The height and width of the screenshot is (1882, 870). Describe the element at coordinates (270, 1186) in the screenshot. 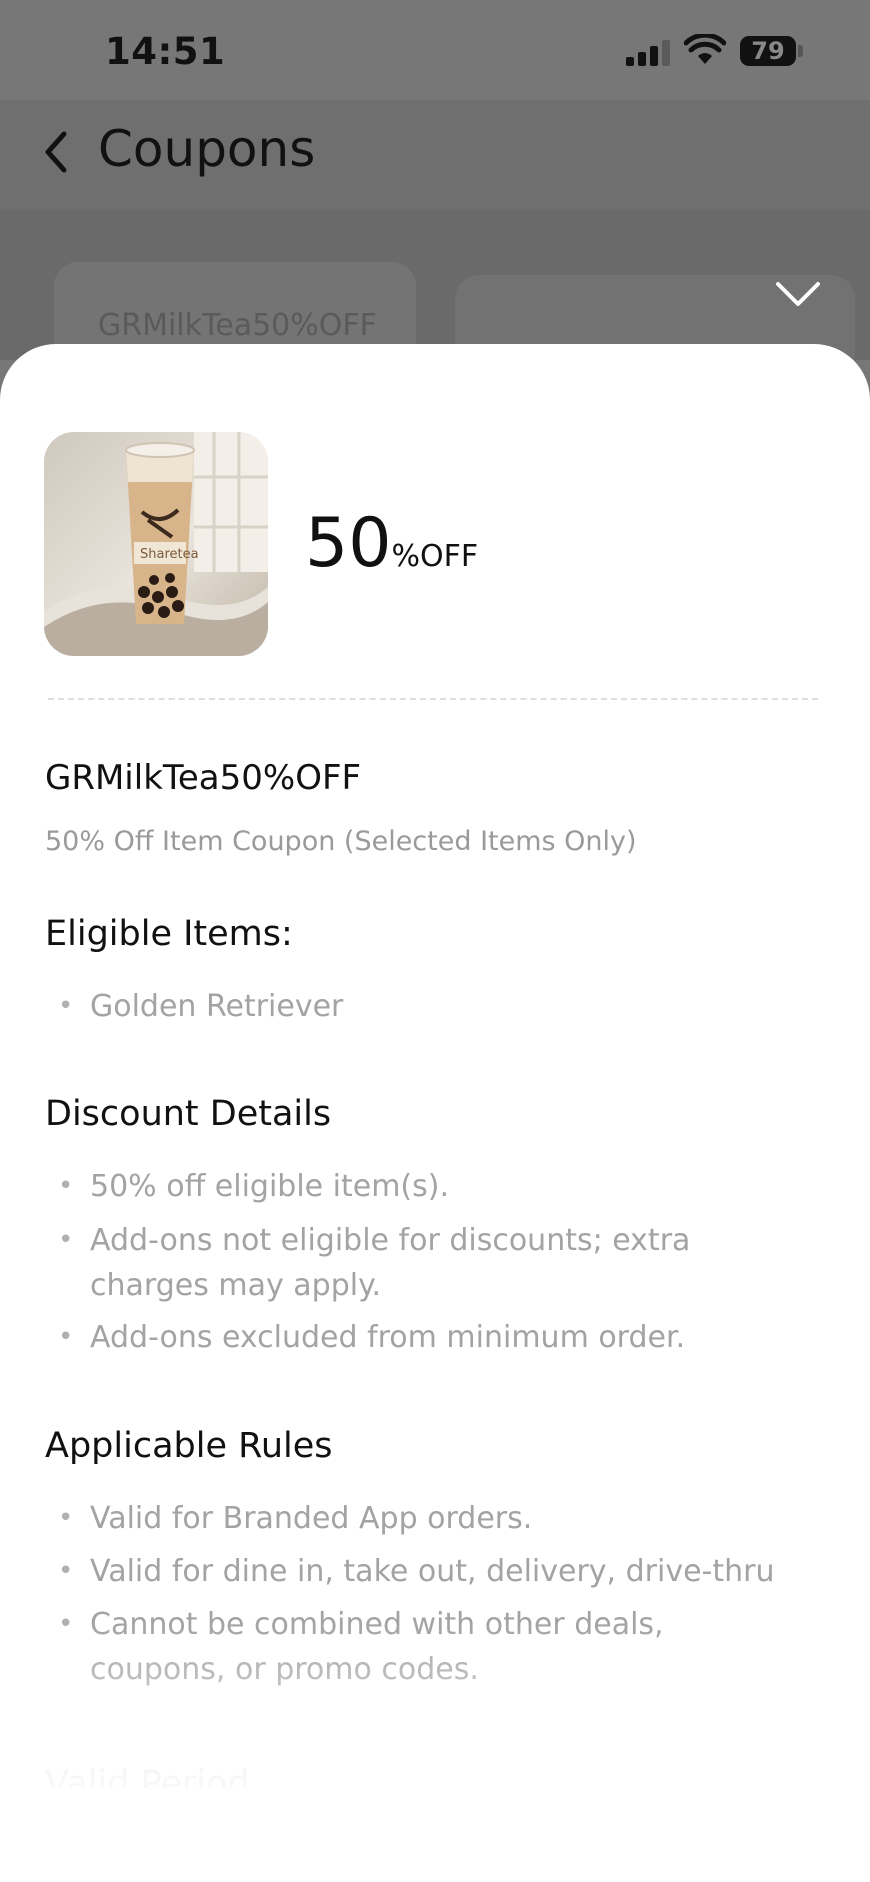

I see `list-item-text: 50% off eligible item(s).` at that location.